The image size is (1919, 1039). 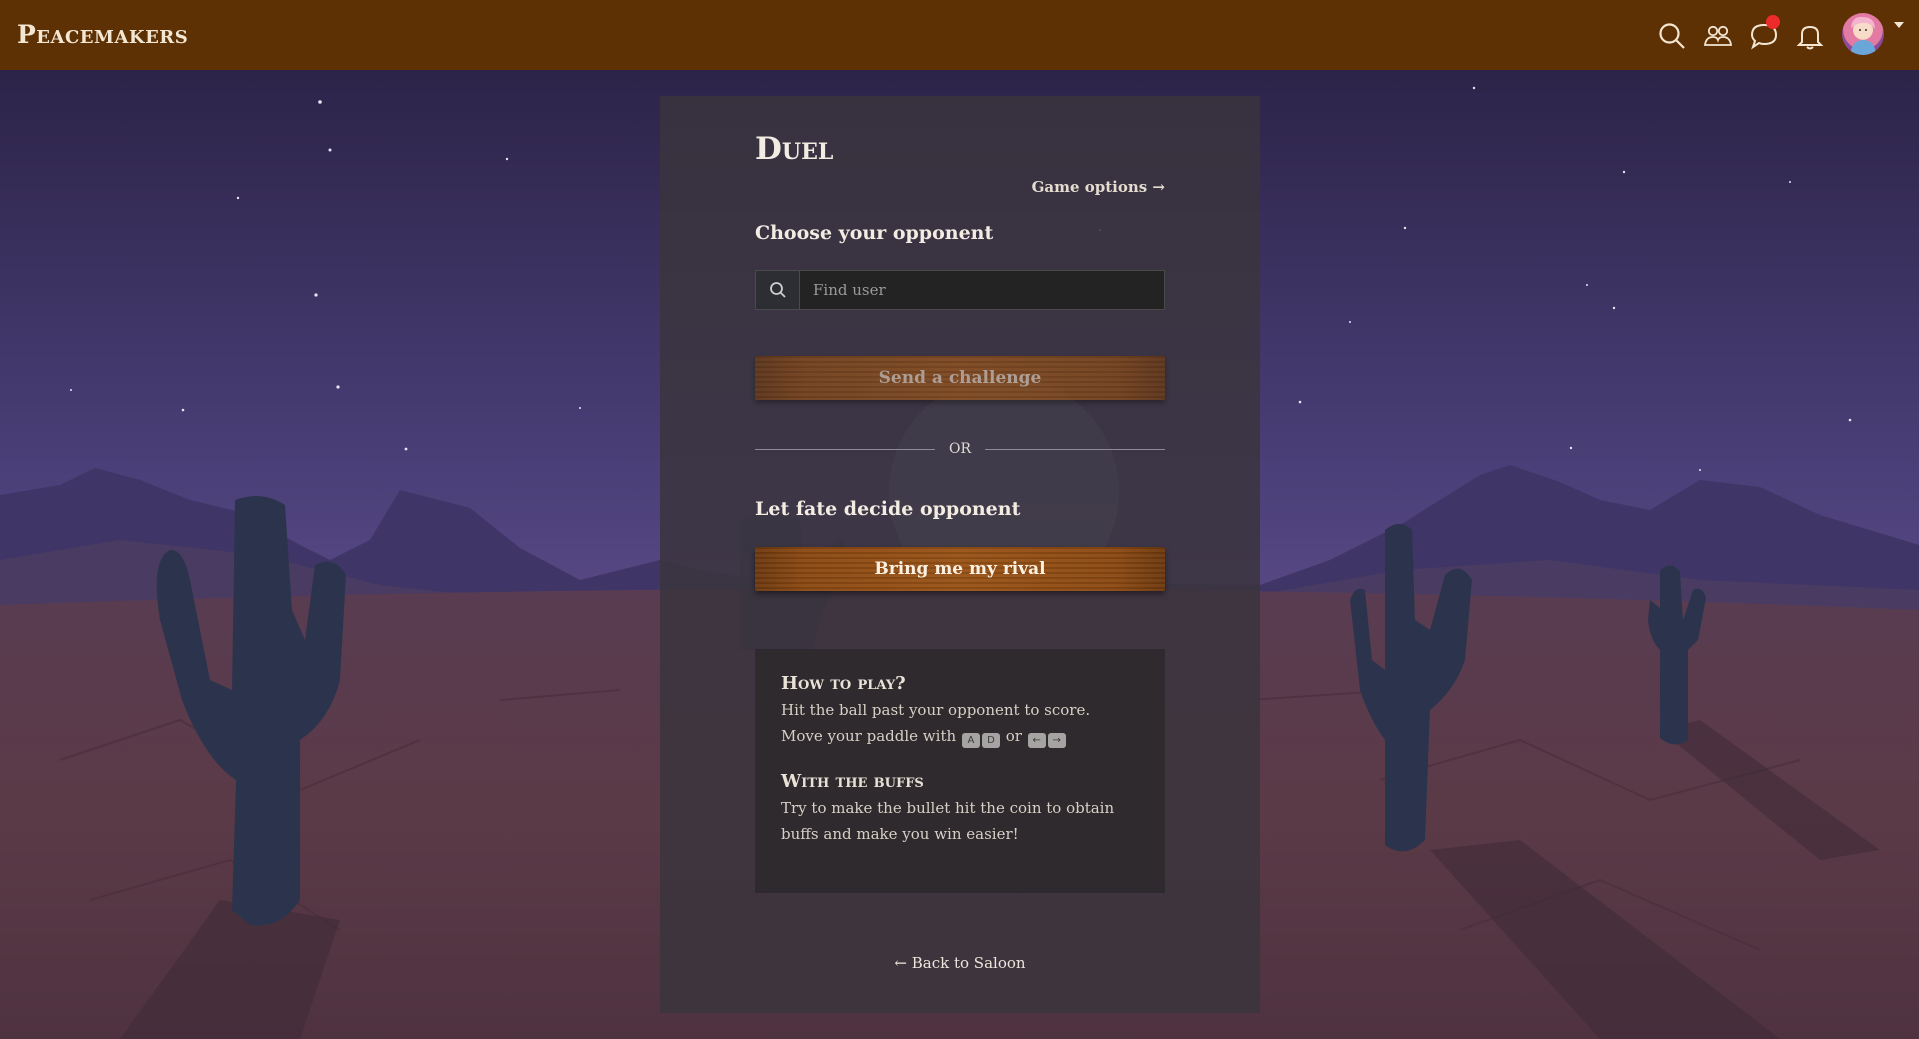 I want to click on bell-icon, so click(x=1810, y=36).